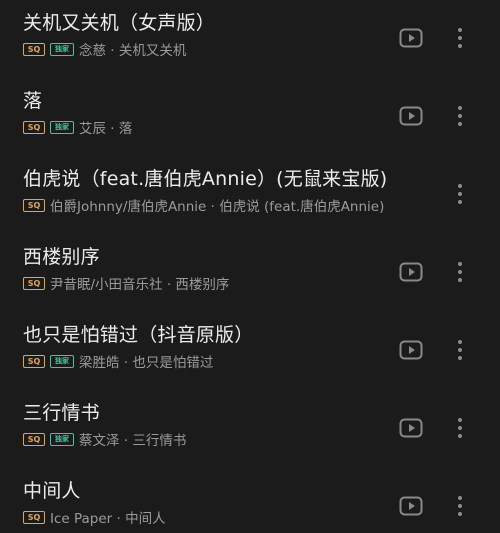 The image size is (500, 533). I want to click on song-title: 也只是怕错过（抖音原版）, so click(138, 335).